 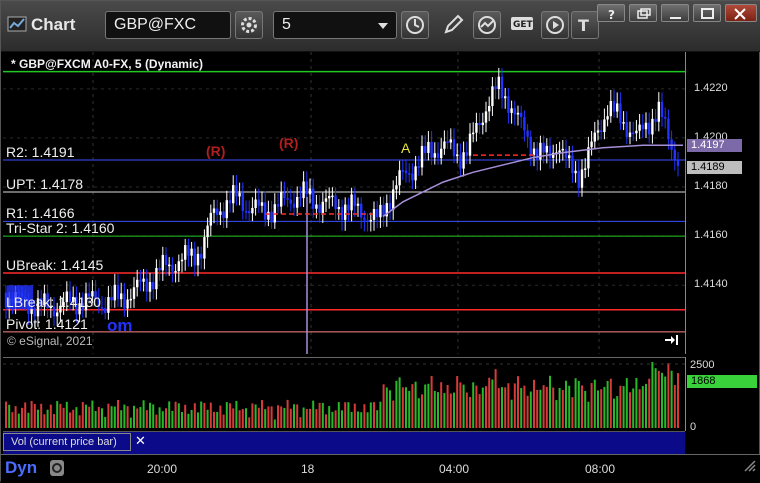 What do you see at coordinates (415, 25) in the screenshot?
I see `time-button` at bounding box center [415, 25].